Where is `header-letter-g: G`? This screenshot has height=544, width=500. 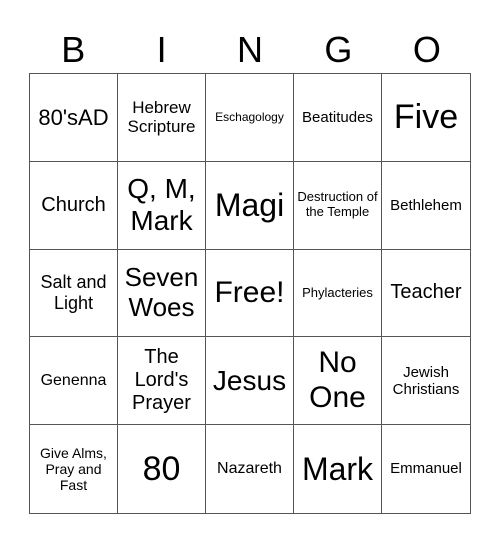 header-letter-g: G is located at coordinates (338, 49).